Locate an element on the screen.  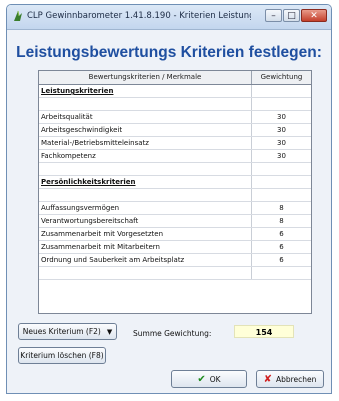
criterion-label: Arbeitsqualität is located at coordinates (145, 117).